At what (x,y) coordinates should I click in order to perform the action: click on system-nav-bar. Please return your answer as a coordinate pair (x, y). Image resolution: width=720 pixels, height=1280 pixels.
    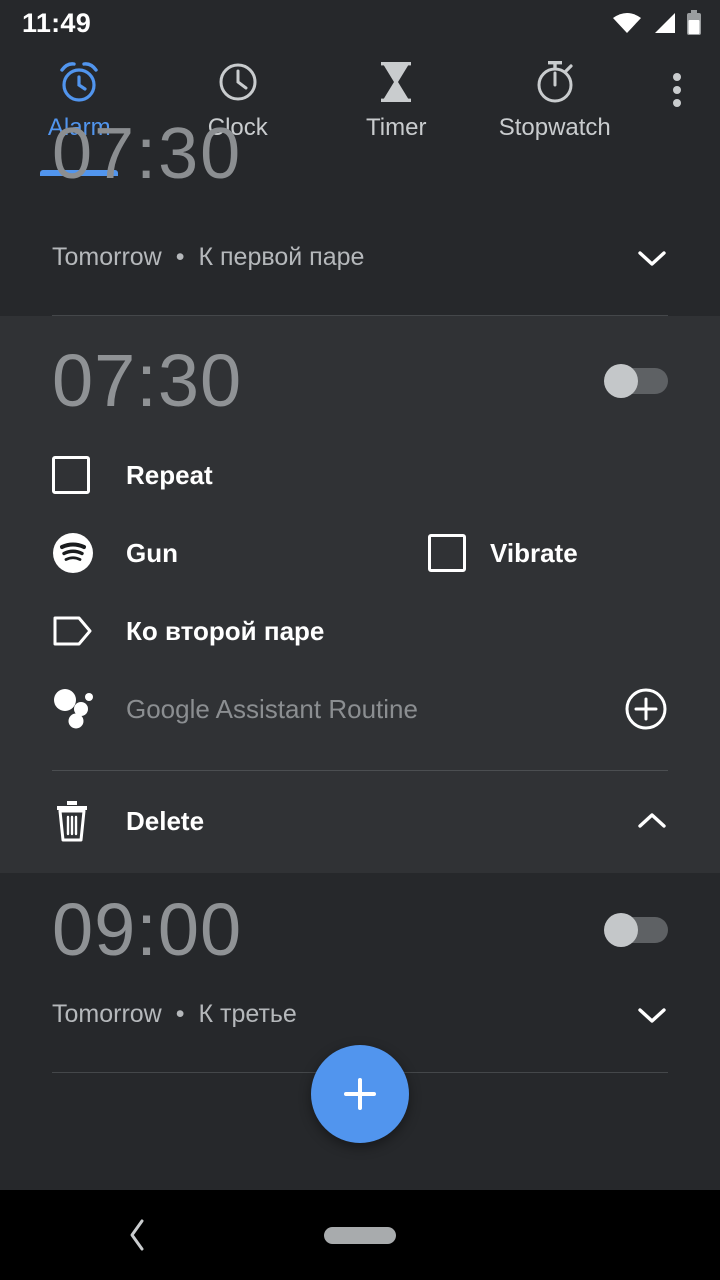
    Looking at the image, I should click on (360, 1235).